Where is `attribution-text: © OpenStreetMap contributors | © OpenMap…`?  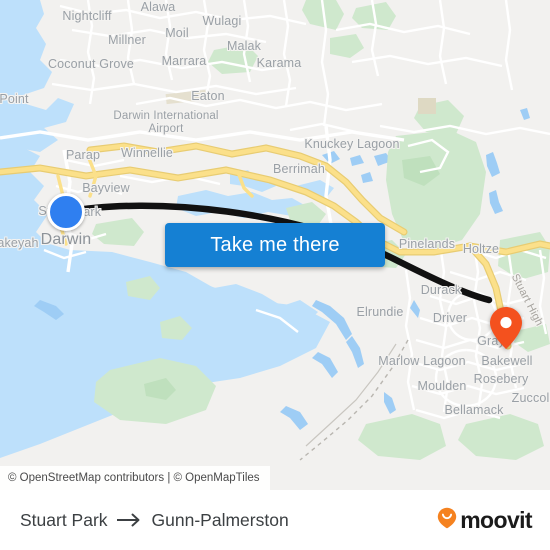
attribution-text: © OpenStreetMap contributors | © OpenMap… is located at coordinates (134, 478).